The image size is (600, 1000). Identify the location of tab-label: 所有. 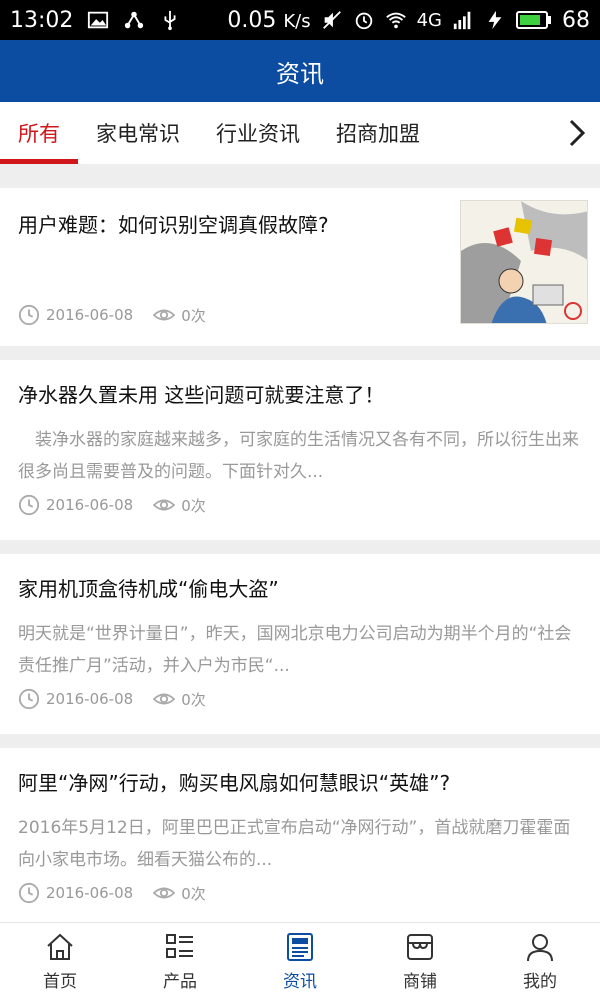
(39, 134).